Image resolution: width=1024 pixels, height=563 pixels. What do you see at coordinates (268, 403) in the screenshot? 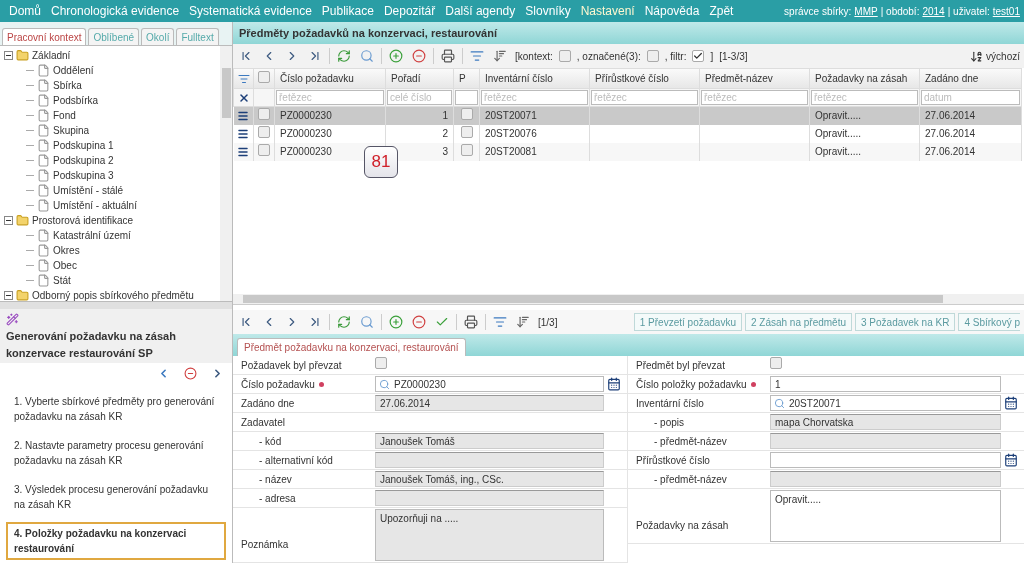
I see `field-label: Zadáno dne` at bounding box center [268, 403].